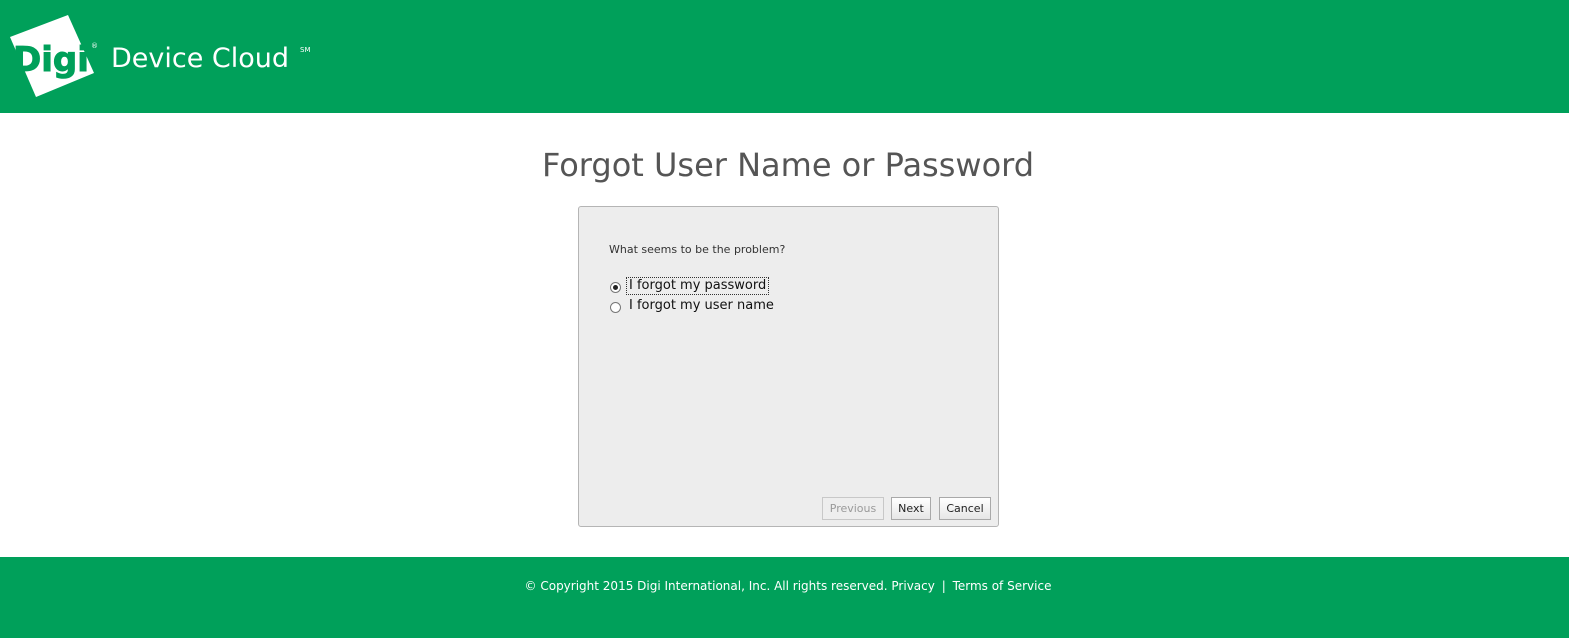  What do you see at coordinates (788, 165) in the screenshot?
I see `page-title: Forgot User Name or Password` at bounding box center [788, 165].